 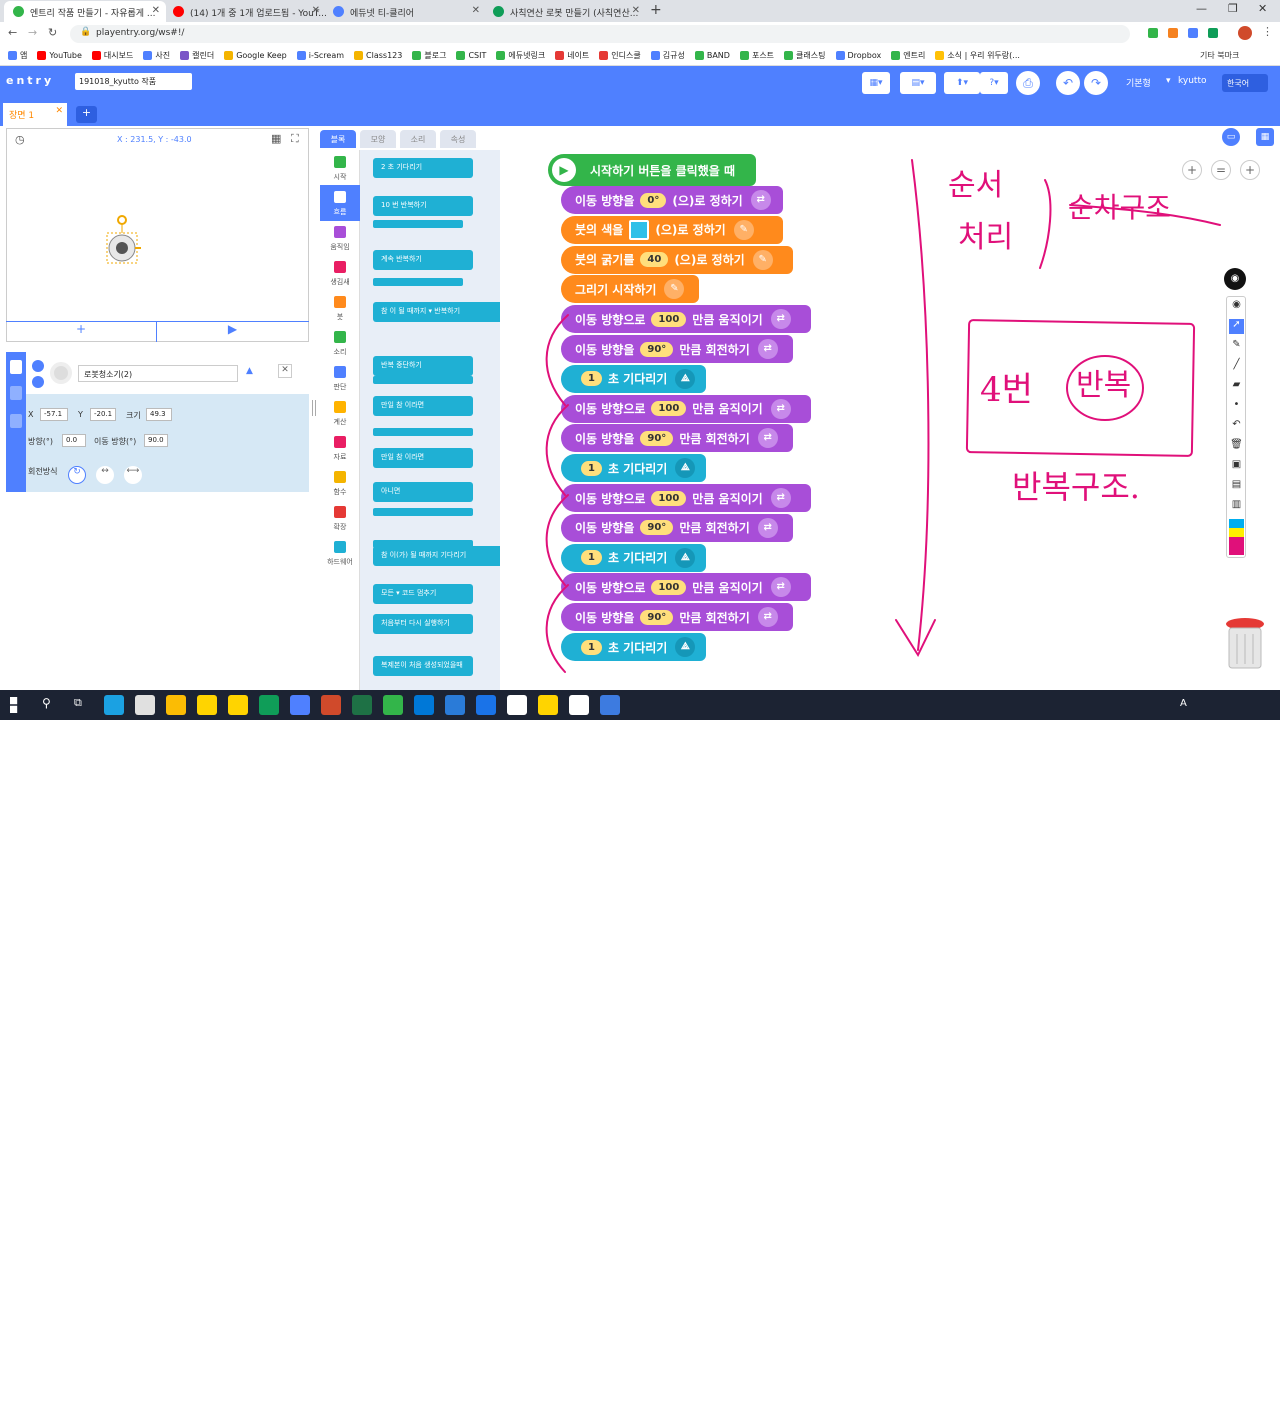 I want to click on y-input: -20.1, so click(x=103, y=414).